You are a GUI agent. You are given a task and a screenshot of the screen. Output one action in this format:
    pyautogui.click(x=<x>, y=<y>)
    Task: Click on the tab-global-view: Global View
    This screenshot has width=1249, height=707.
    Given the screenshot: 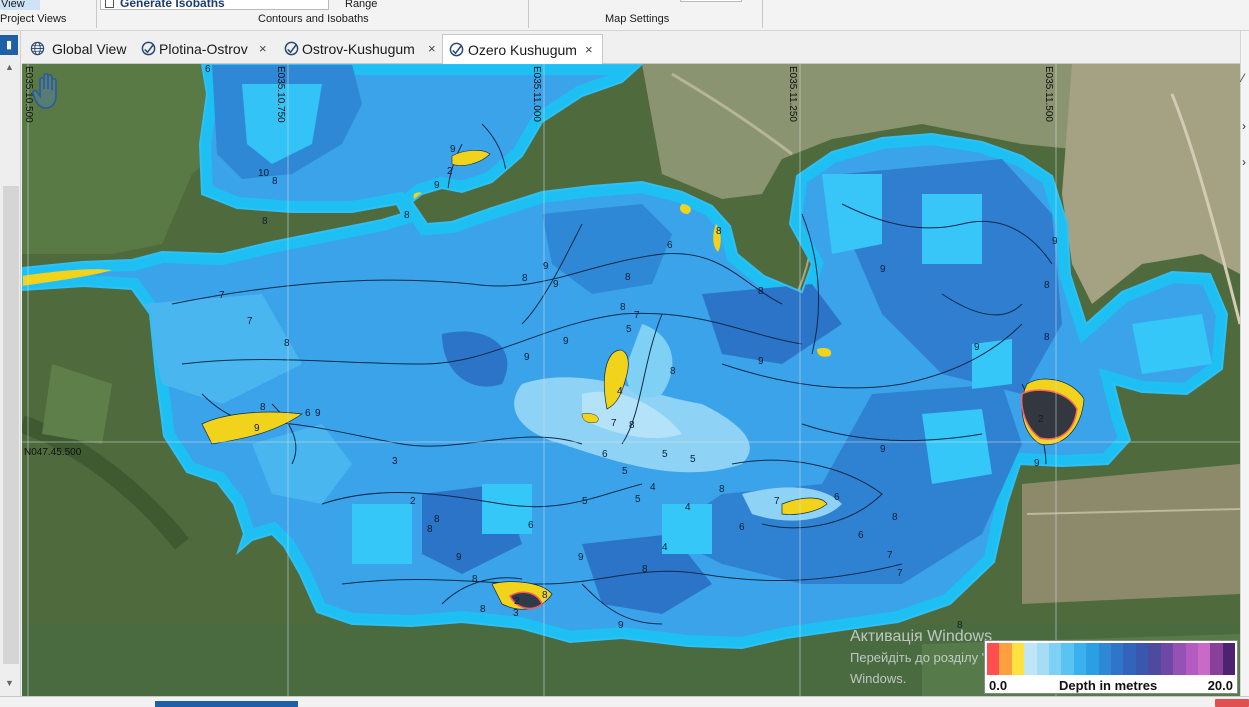 What is the action you would take?
    pyautogui.click(x=75, y=49)
    